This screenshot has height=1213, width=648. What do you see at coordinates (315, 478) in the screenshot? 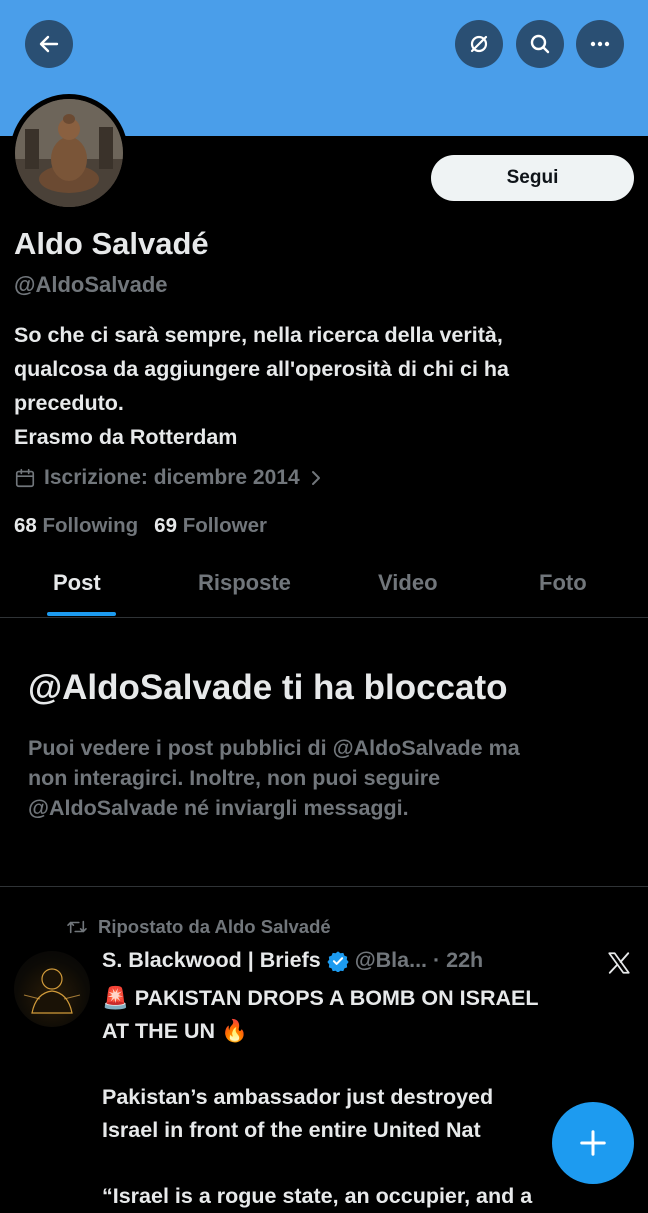
I see `chevron-right-icon` at bounding box center [315, 478].